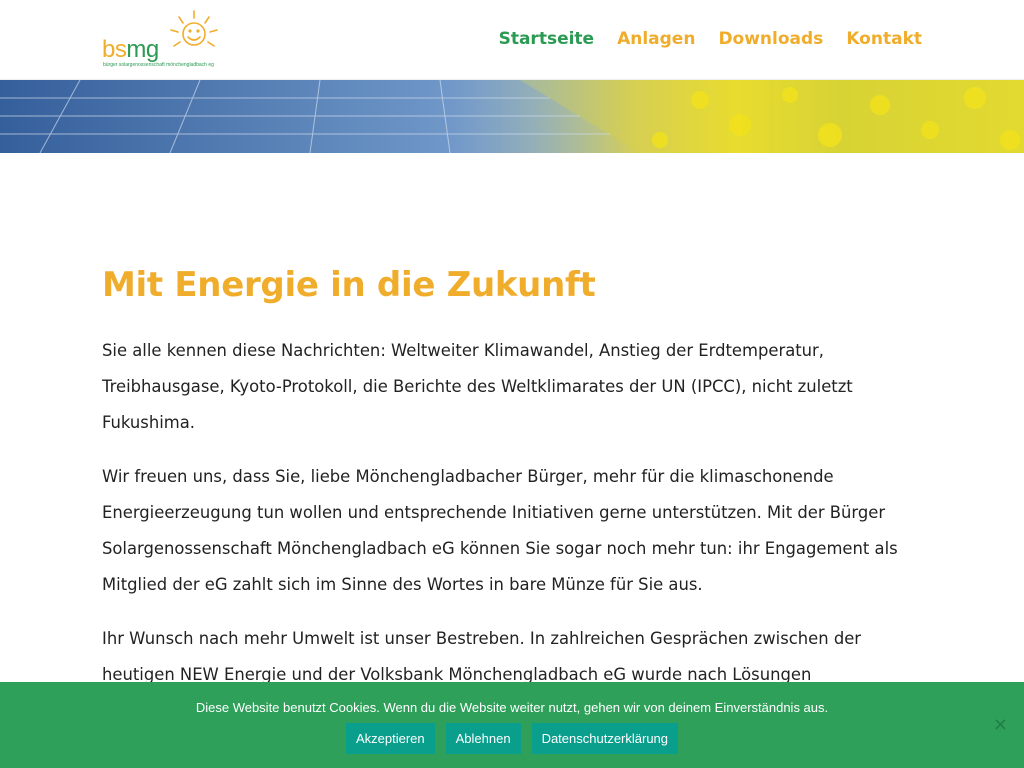  I want to click on sun-icon, so click(194, 28).